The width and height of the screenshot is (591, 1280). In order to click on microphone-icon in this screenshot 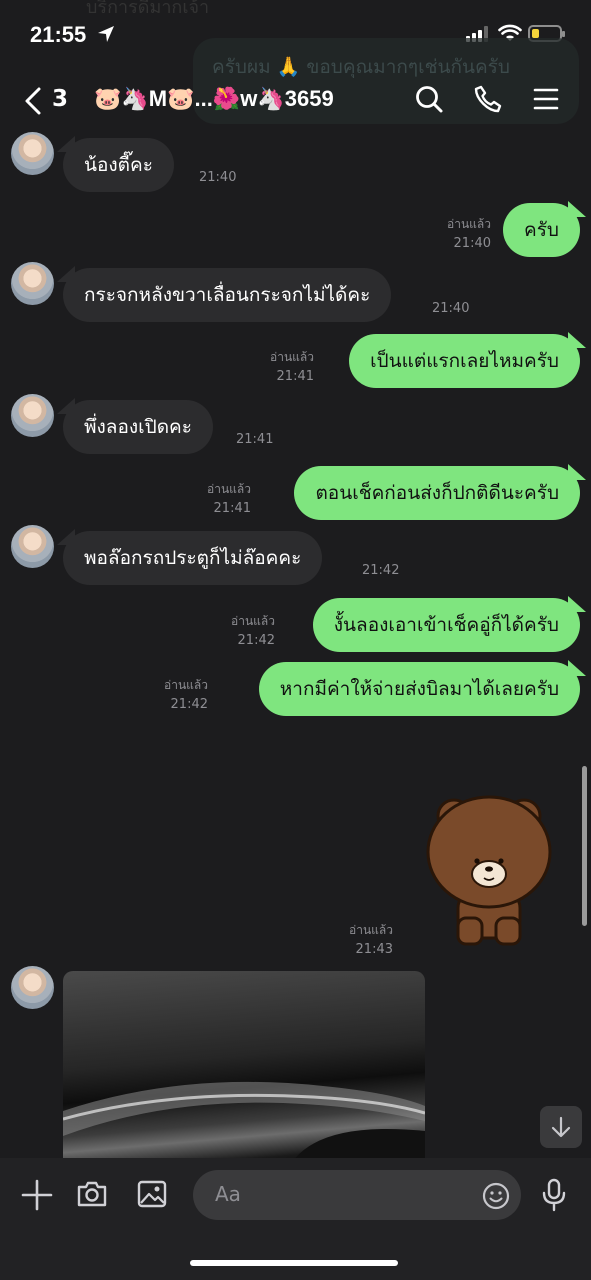, I will do `click(554, 1195)`.